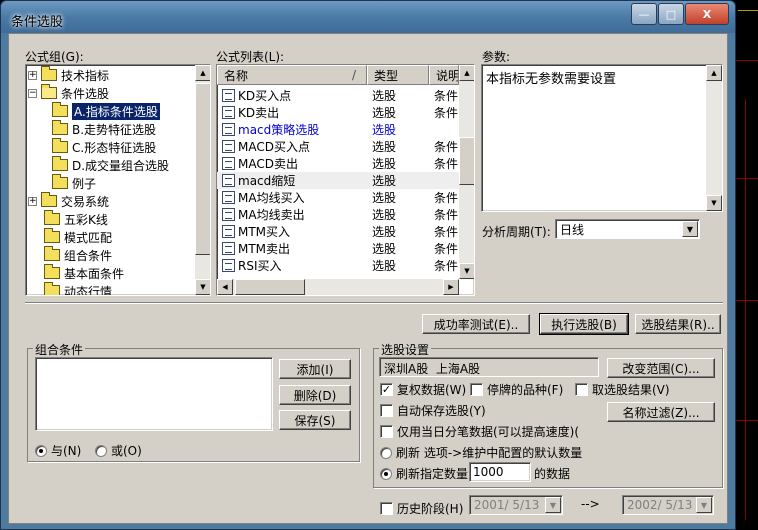  What do you see at coordinates (338, 180) in the screenshot?
I see `table-row: macd缩短 选股` at bounding box center [338, 180].